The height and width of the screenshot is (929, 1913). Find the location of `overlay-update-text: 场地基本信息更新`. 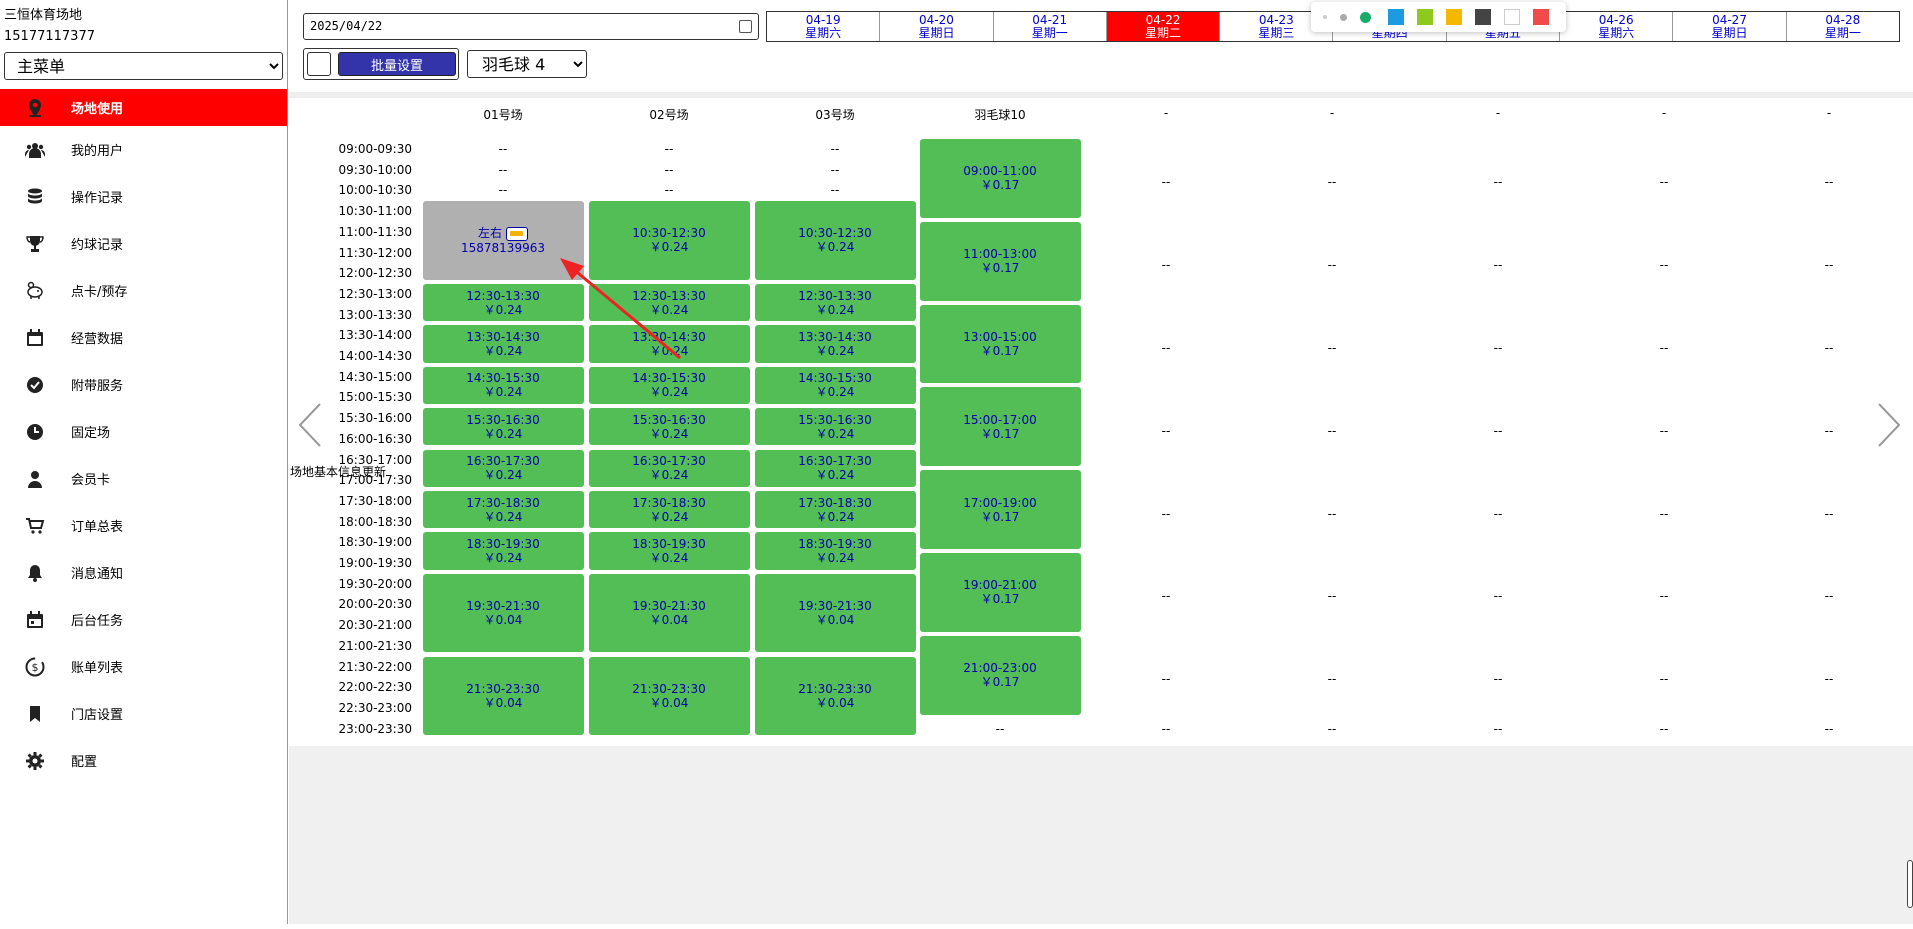

overlay-update-text: 场地基本信息更新 is located at coordinates (338, 472).